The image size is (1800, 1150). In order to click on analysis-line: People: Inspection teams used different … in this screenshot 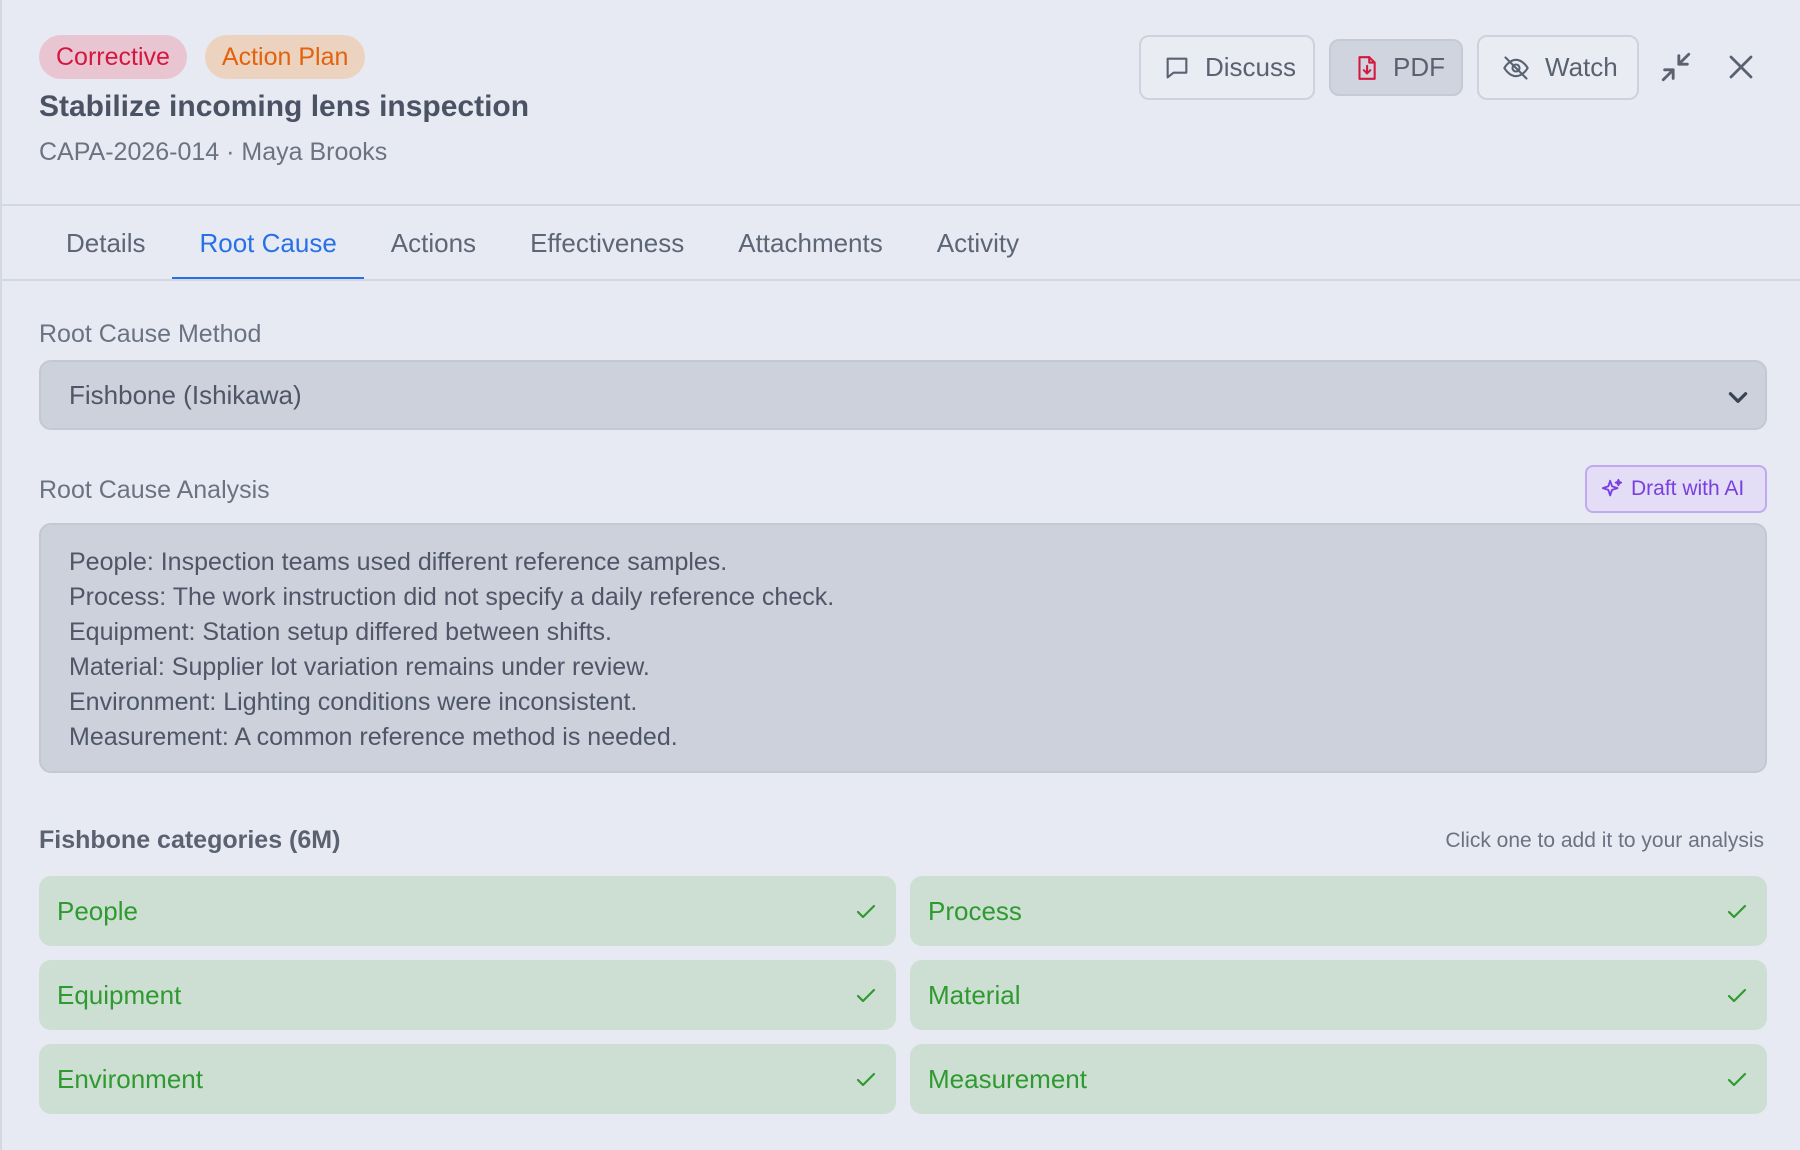, I will do `click(398, 562)`.